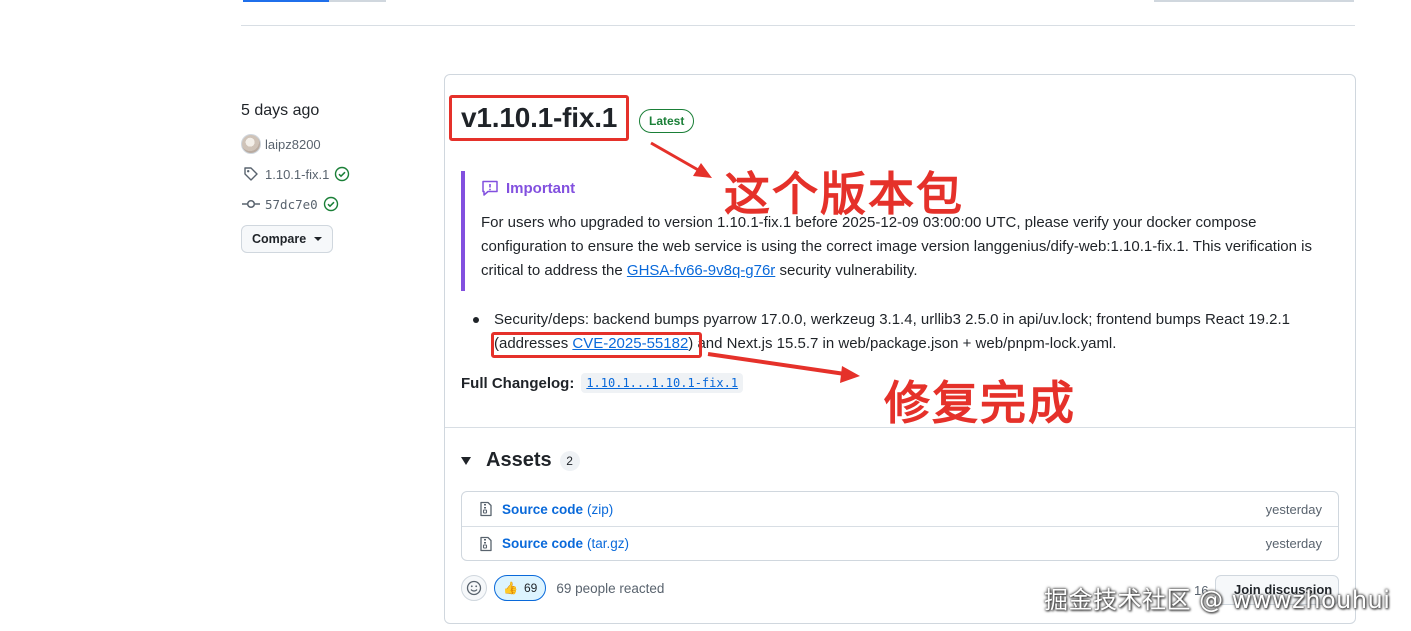 This screenshot has width=1411, height=631. What do you see at coordinates (297, 174) in the screenshot?
I see `tag-name: 1.10.1-fix.1` at bounding box center [297, 174].